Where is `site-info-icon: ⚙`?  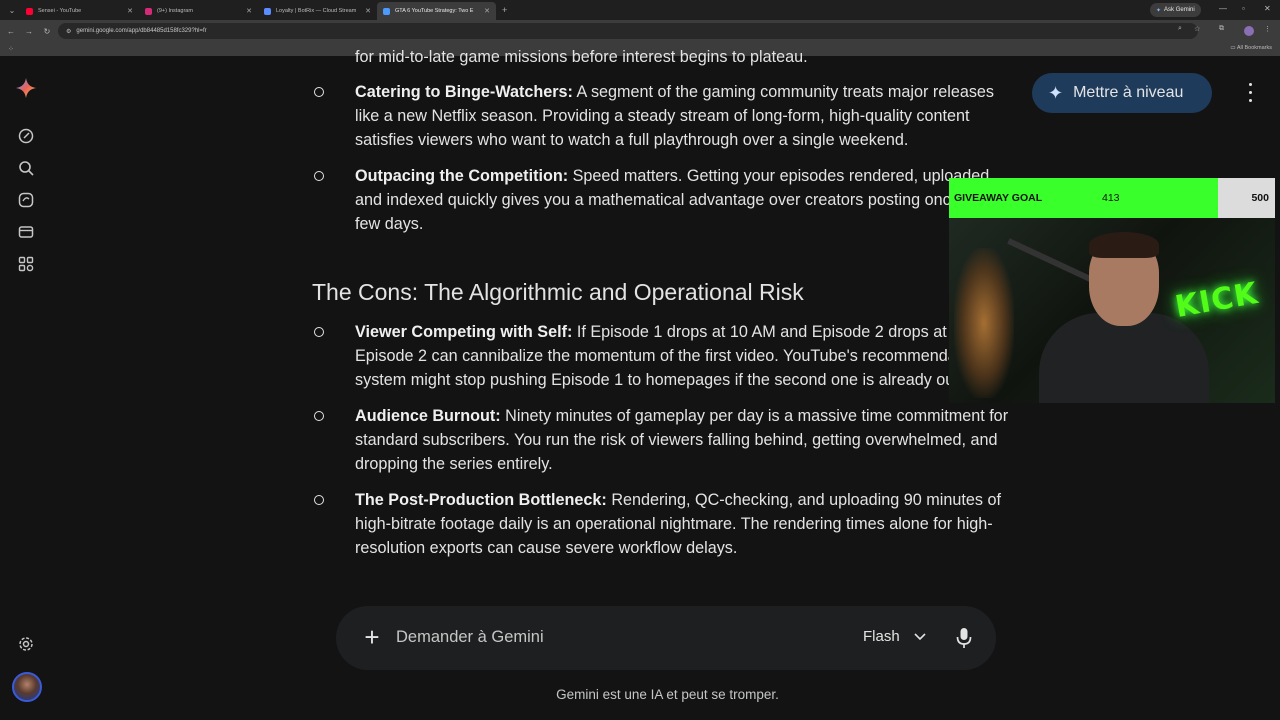 site-info-icon: ⚙ is located at coordinates (68, 31).